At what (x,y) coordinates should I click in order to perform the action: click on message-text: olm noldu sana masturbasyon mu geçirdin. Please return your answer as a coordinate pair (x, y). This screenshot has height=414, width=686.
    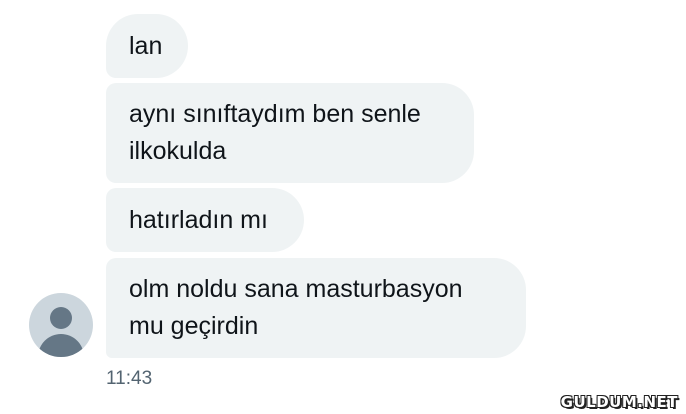
    Looking at the image, I should click on (296, 307).